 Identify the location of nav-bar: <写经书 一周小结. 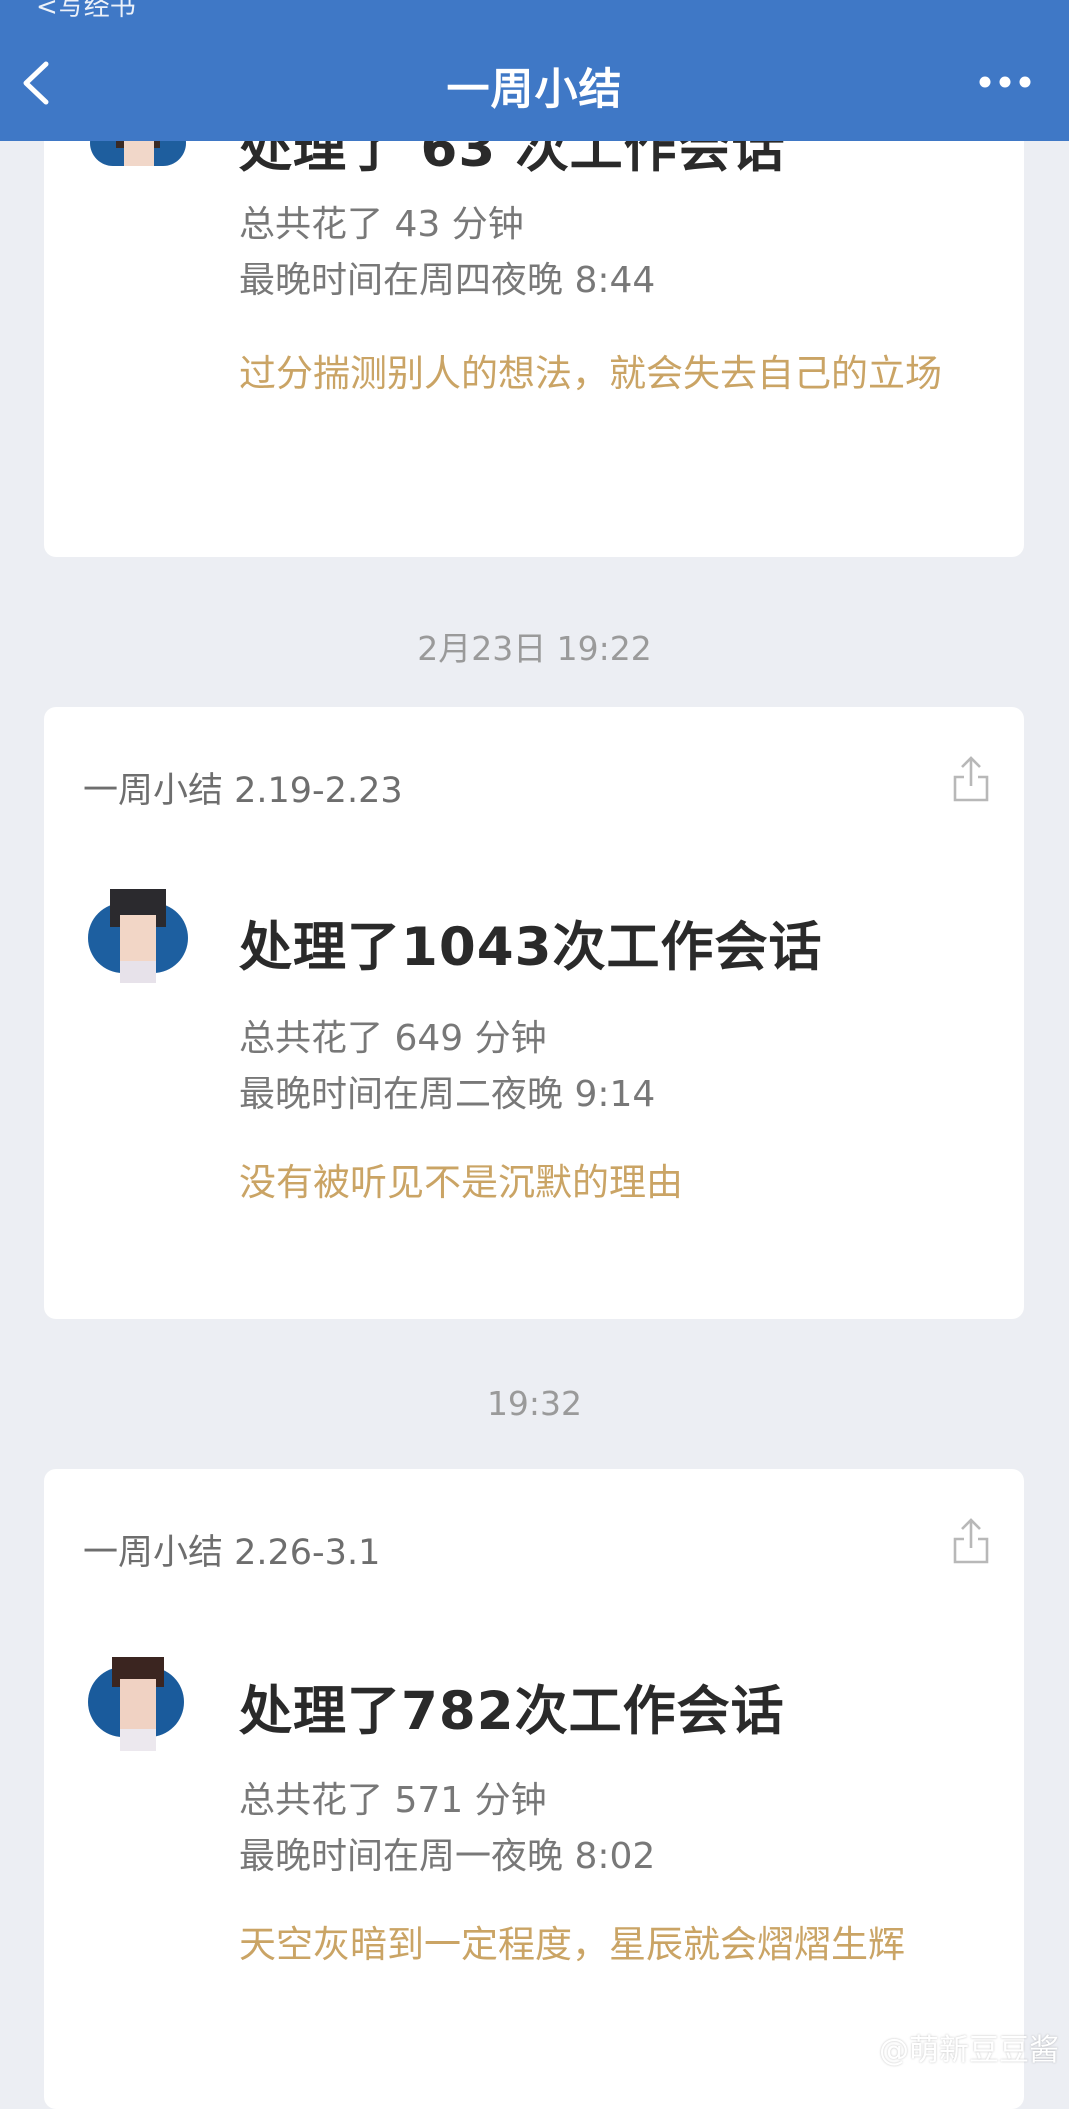
(534, 70).